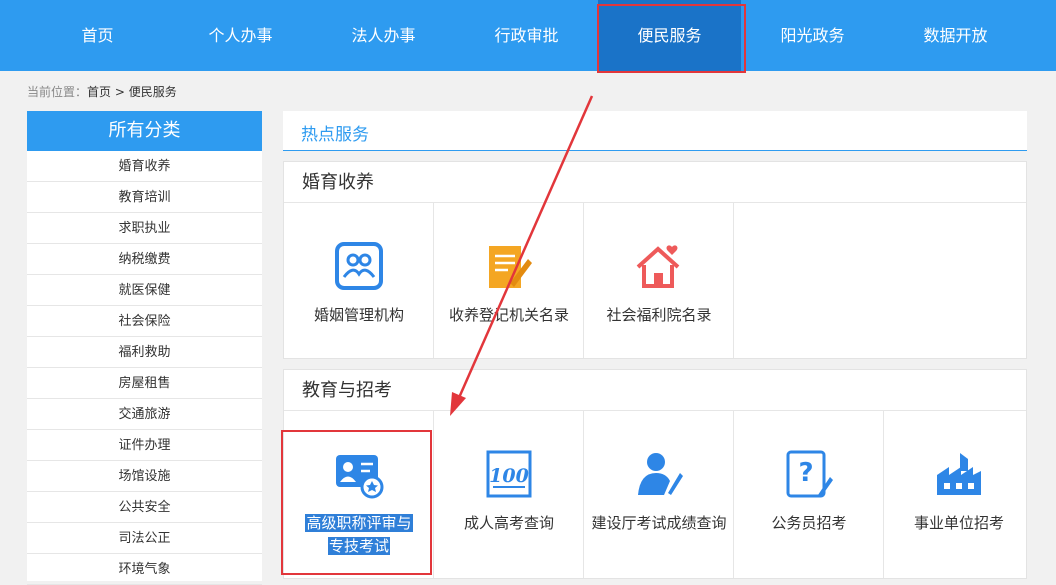 Image resolution: width=1056 pixels, height=585 pixels. Describe the element at coordinates (144, 197) in the screenshot. I see `sidebar-item-education: 教育培训` at that location.